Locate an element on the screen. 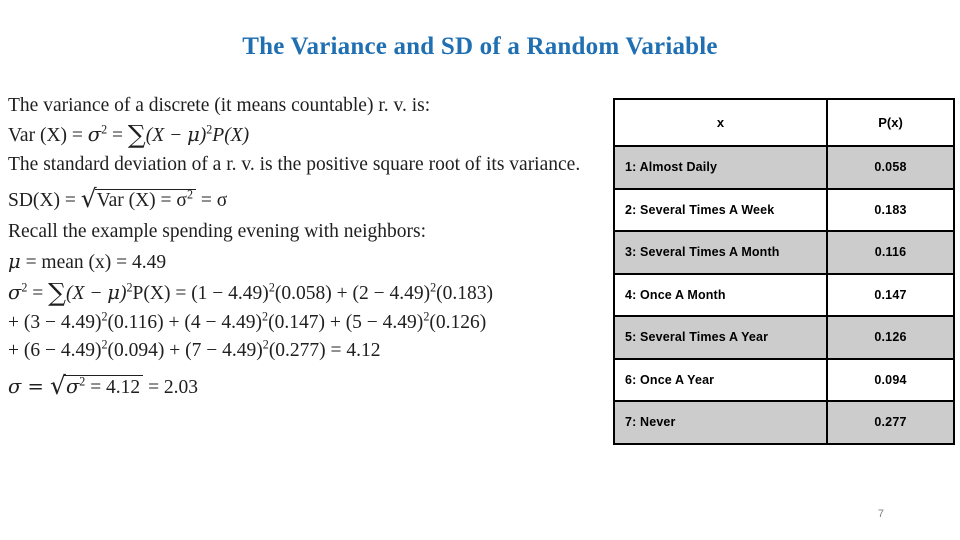  table-cell-px: 0.116 is located at coordinates (890, 252).